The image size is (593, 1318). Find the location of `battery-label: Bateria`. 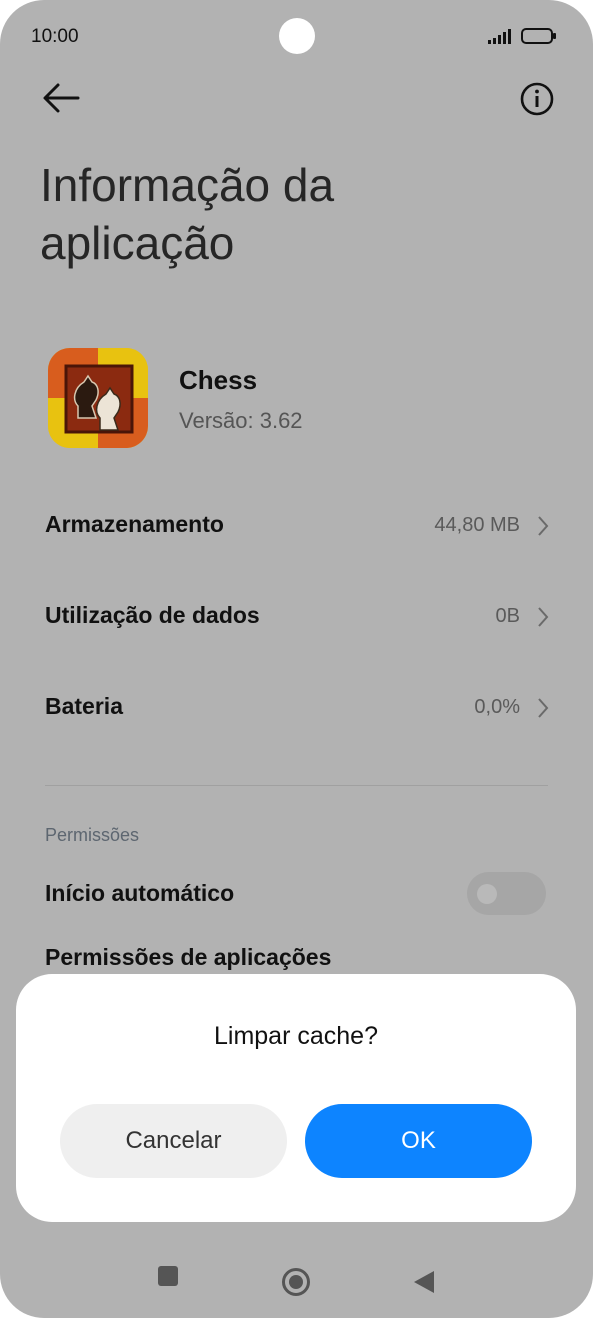

battery-label: Bateria is located at coordinates (84, 706).